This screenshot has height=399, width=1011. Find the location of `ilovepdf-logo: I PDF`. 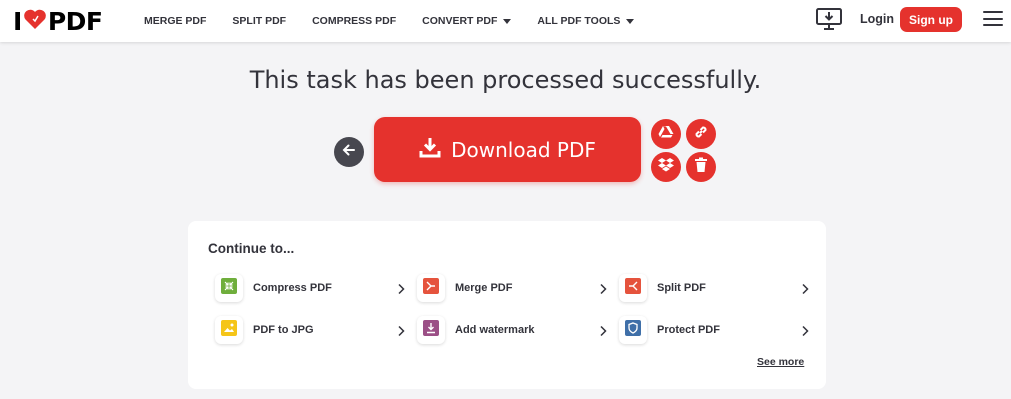

ilovepdf-logo: I PDF is located at coordinates (58, 21).